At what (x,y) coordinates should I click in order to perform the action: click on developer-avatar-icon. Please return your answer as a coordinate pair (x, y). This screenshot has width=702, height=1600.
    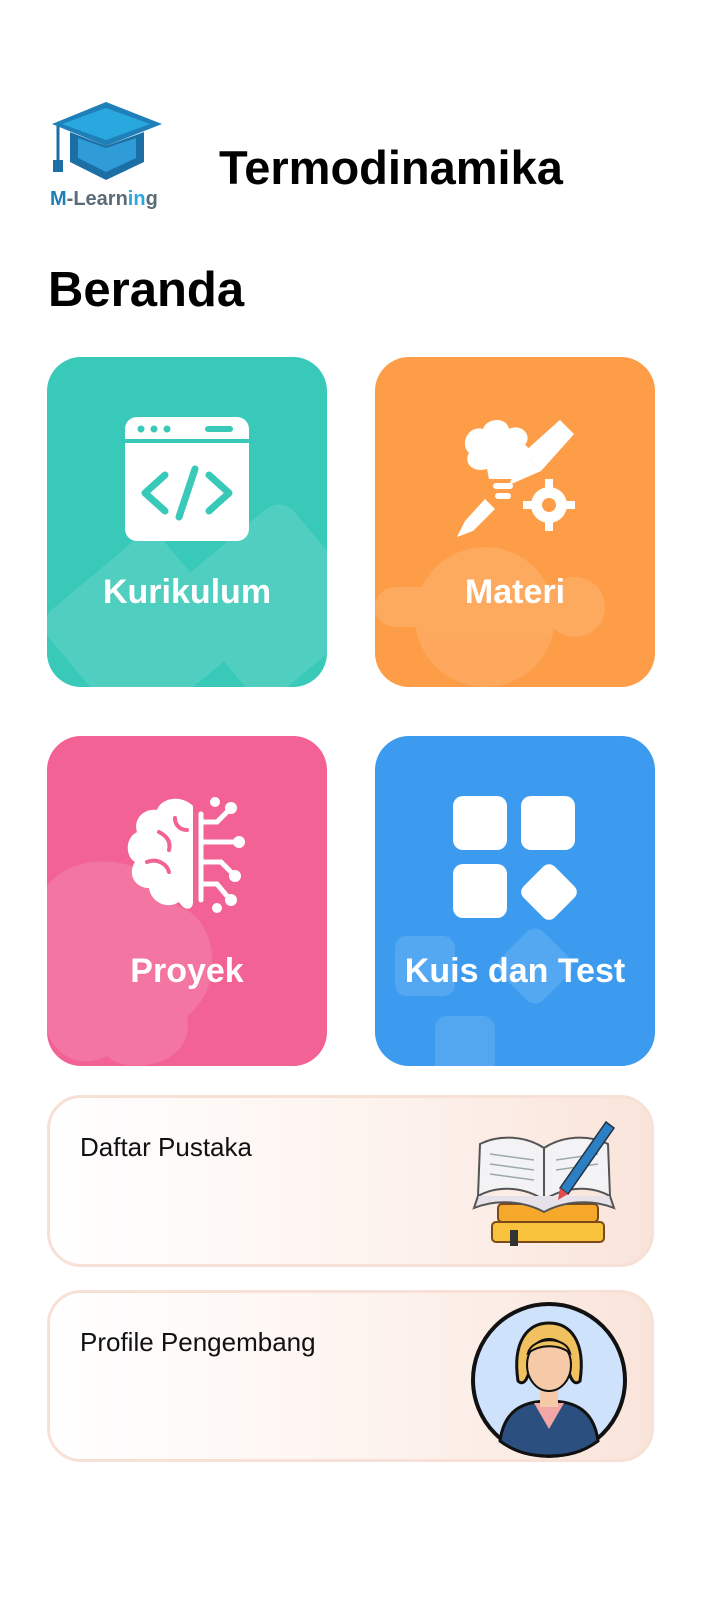
    Looking at the image, I should click on (549, 1380).